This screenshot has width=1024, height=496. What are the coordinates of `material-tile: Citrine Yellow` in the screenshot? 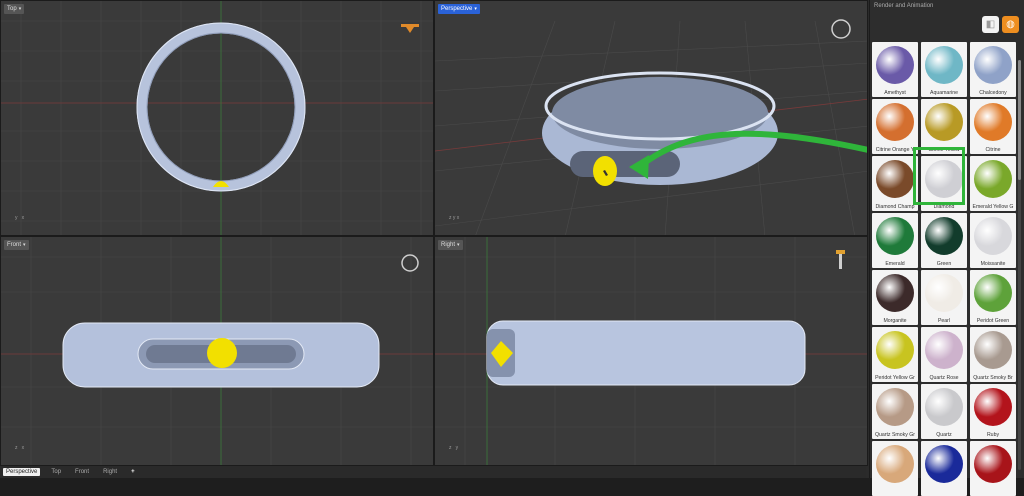 It's located at (944, 126).